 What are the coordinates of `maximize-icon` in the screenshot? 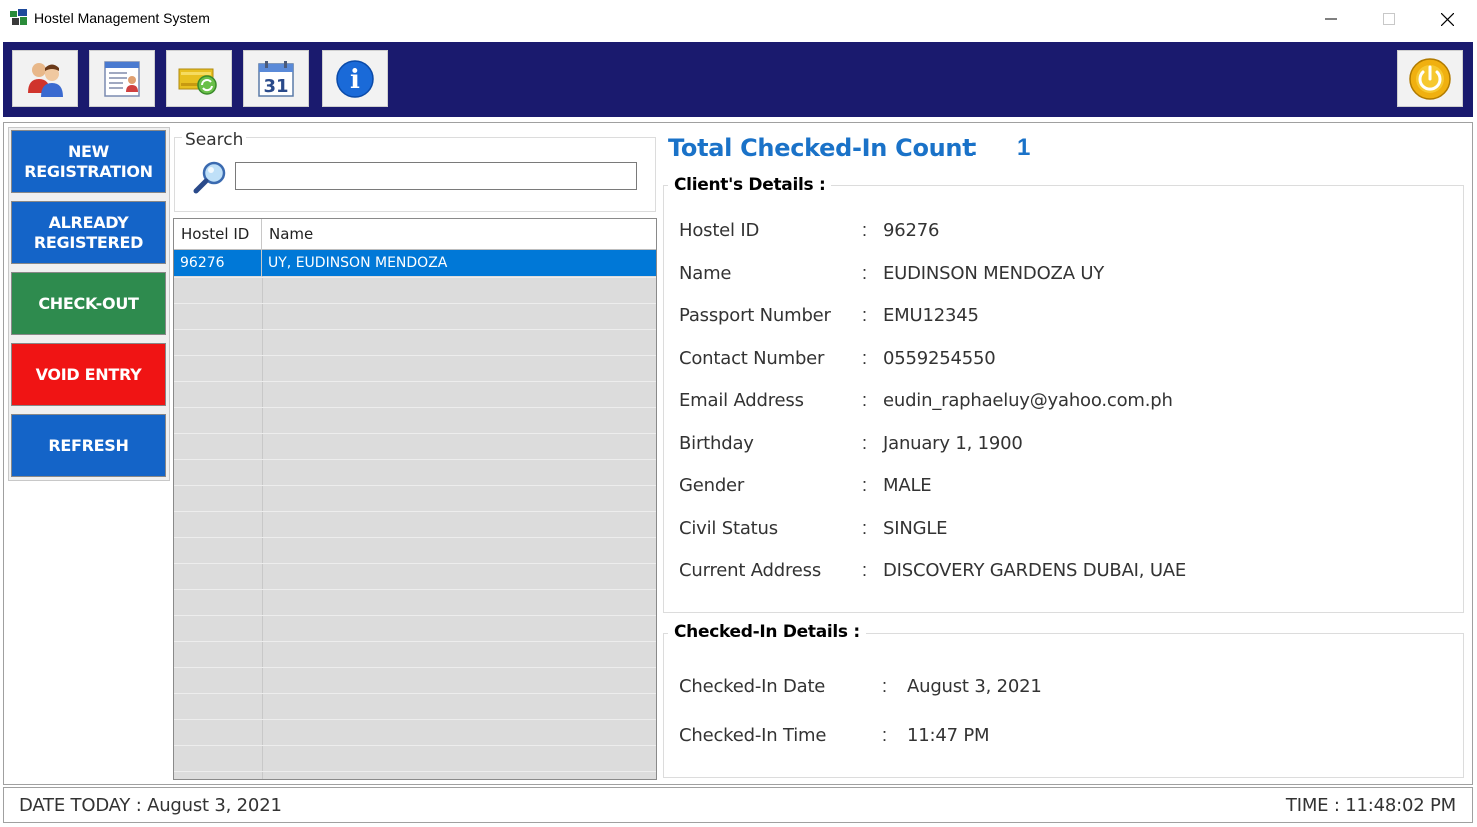 It's located at (1389, 19).